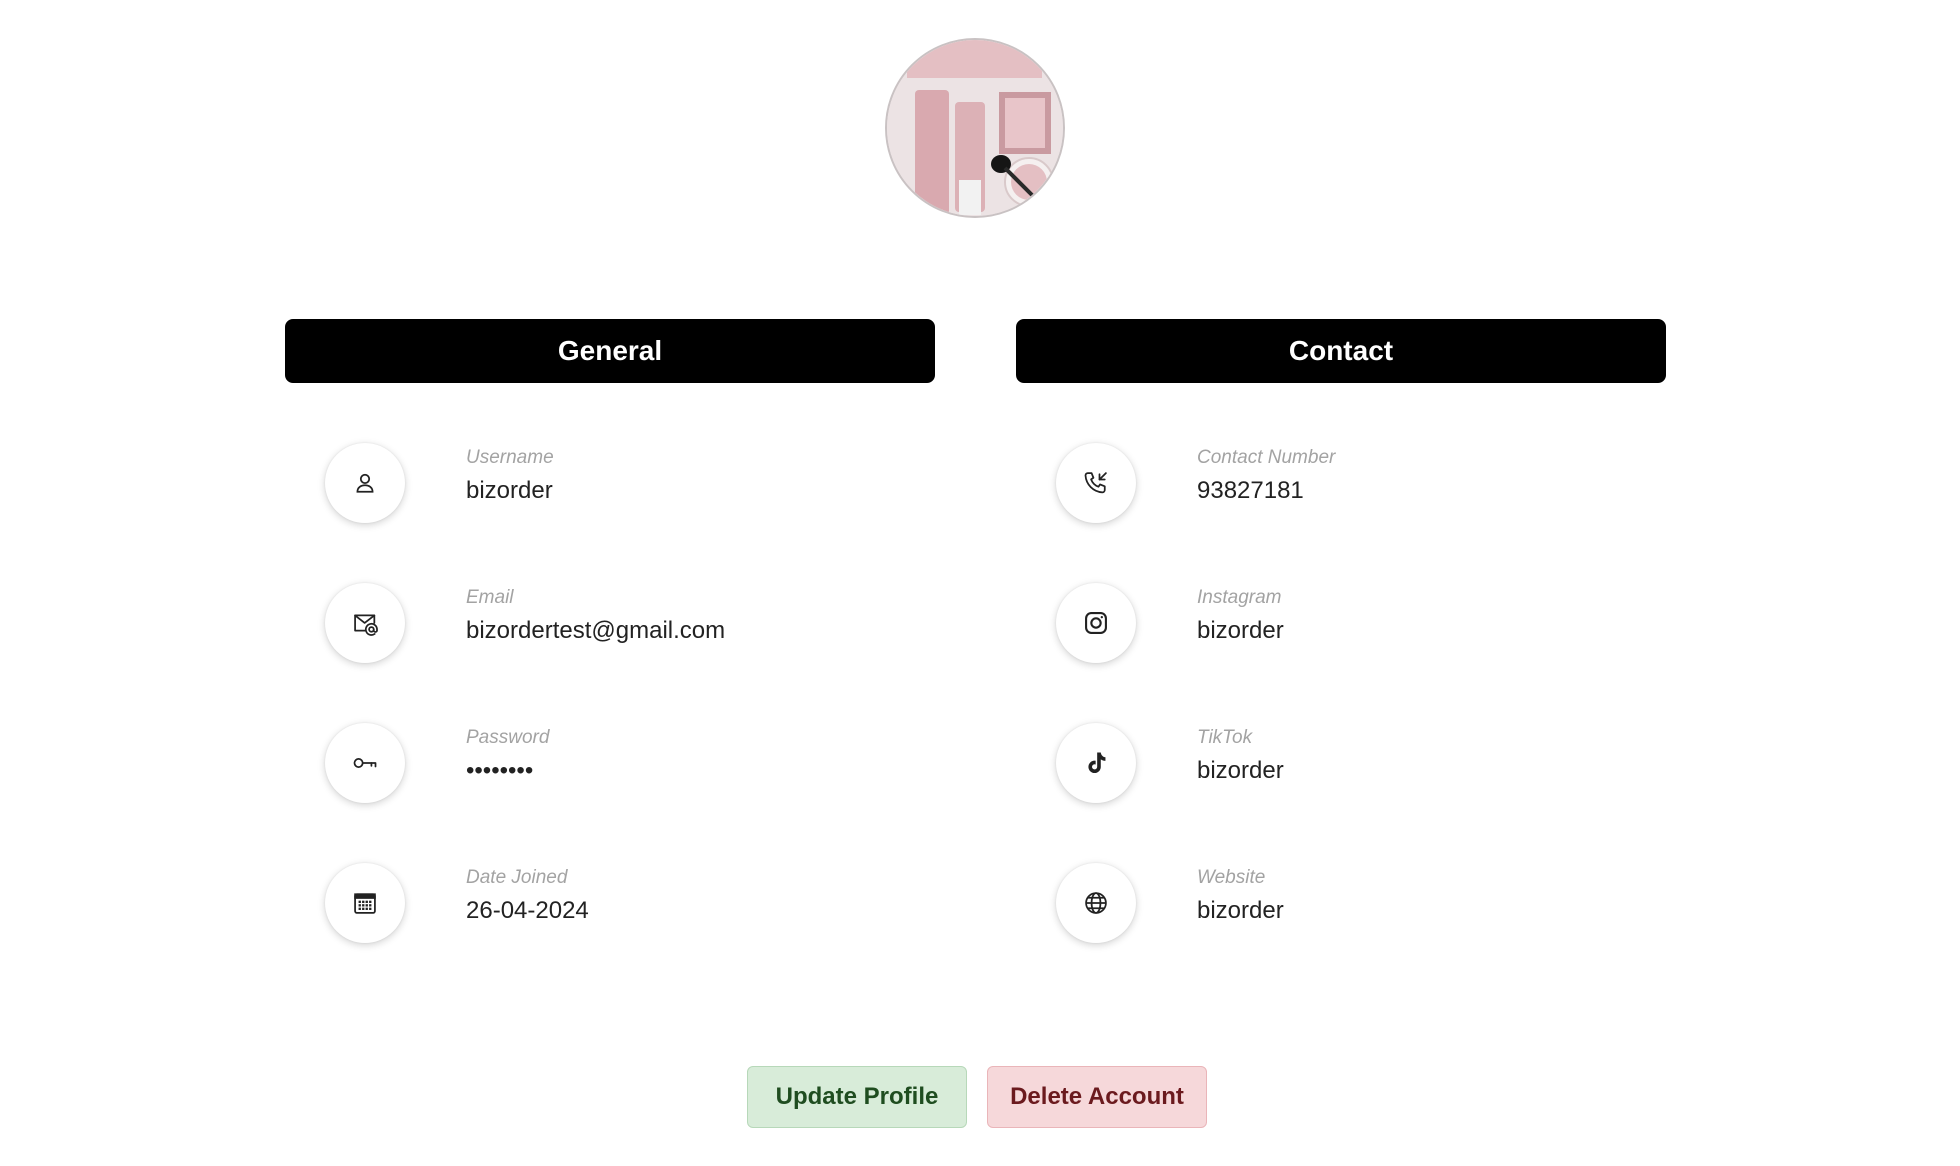 The image size is (1960, 1166). Describe the element at coordinates (1096, 623) in the screenshot. I see `instagram-icon` at that location.